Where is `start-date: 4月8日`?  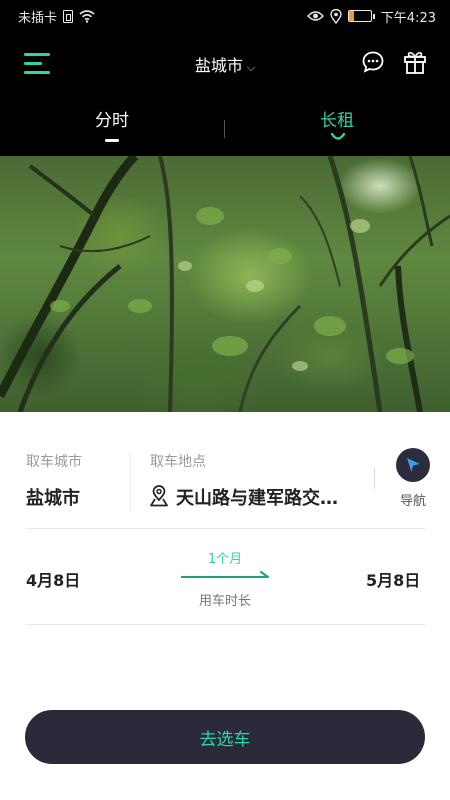
start-date: 4月8日 is located at coordinates (53, 579).